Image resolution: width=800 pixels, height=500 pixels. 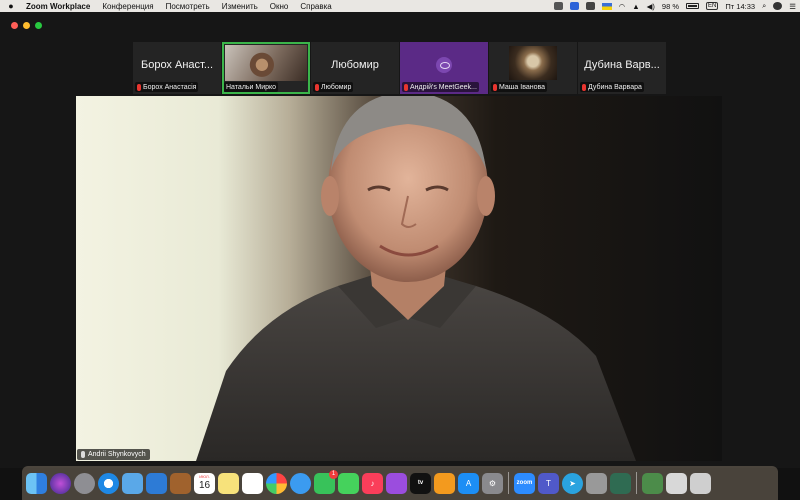 What do you see at coordinates (572, 483) in the screenshot?
I see `telegram-icon: ➤` at bounding box center [572, 483].